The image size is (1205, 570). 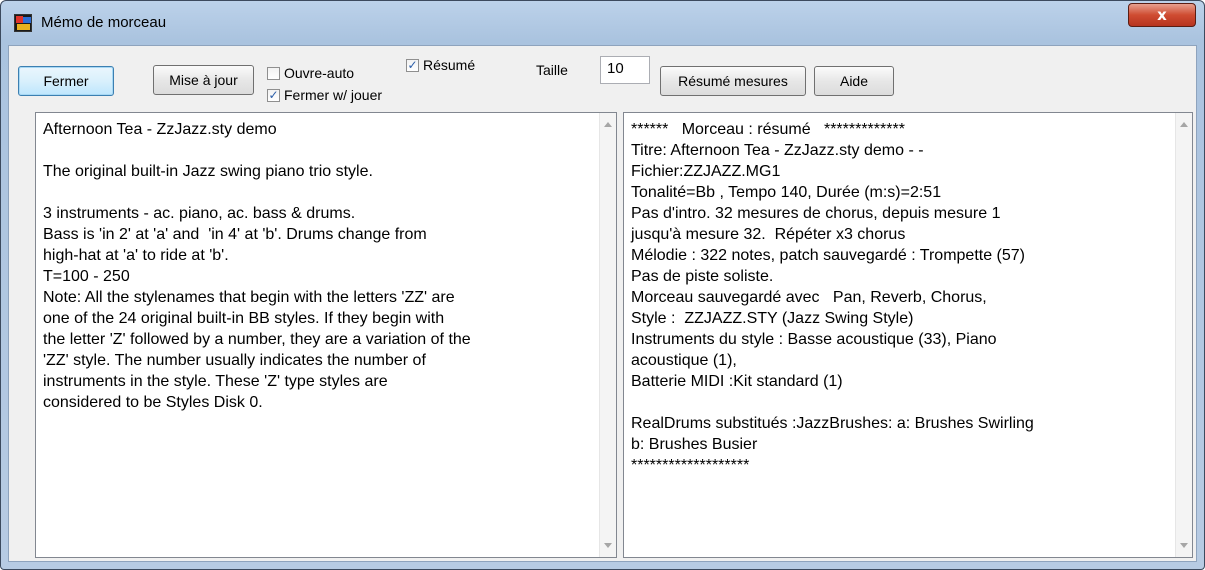 What do you see at coordinates (602, 23) in the screenshot?
I see `title-bar: Mémo de morceau x` at bounding box center [602, 23].